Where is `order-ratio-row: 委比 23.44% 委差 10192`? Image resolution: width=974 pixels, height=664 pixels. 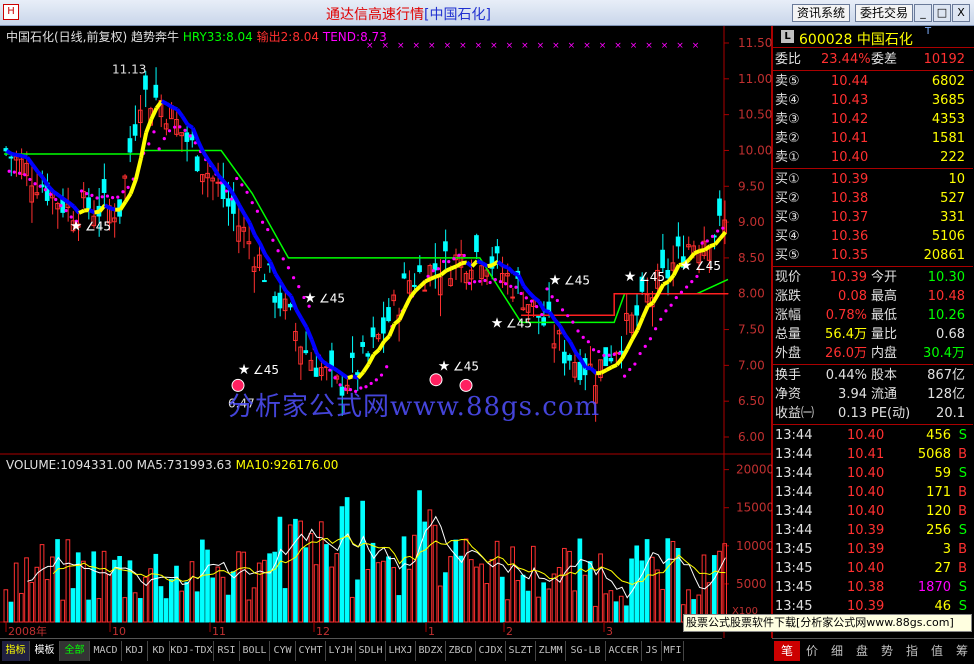 order-ratio-row: 委比 23.44% 委差 10192 is located at coordinates (873, 59).